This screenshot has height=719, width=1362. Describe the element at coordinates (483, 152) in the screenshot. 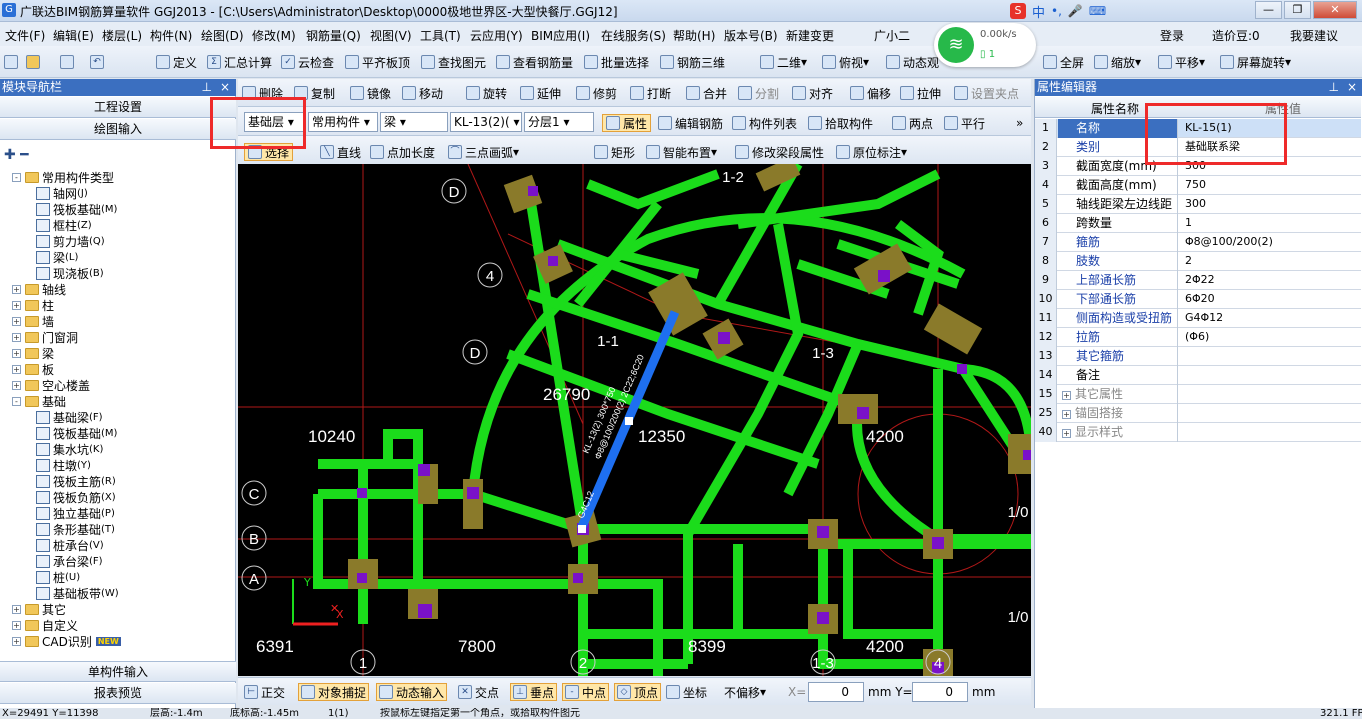

I see `arc-button: ⌒ 三点画弧 ▾` at that location.